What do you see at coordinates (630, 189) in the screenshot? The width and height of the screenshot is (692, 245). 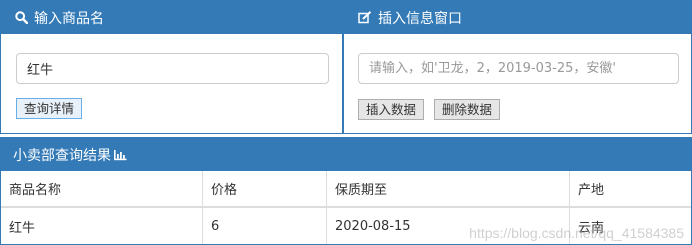 I see `column-header: 产地` at bounding box center [630, 189].